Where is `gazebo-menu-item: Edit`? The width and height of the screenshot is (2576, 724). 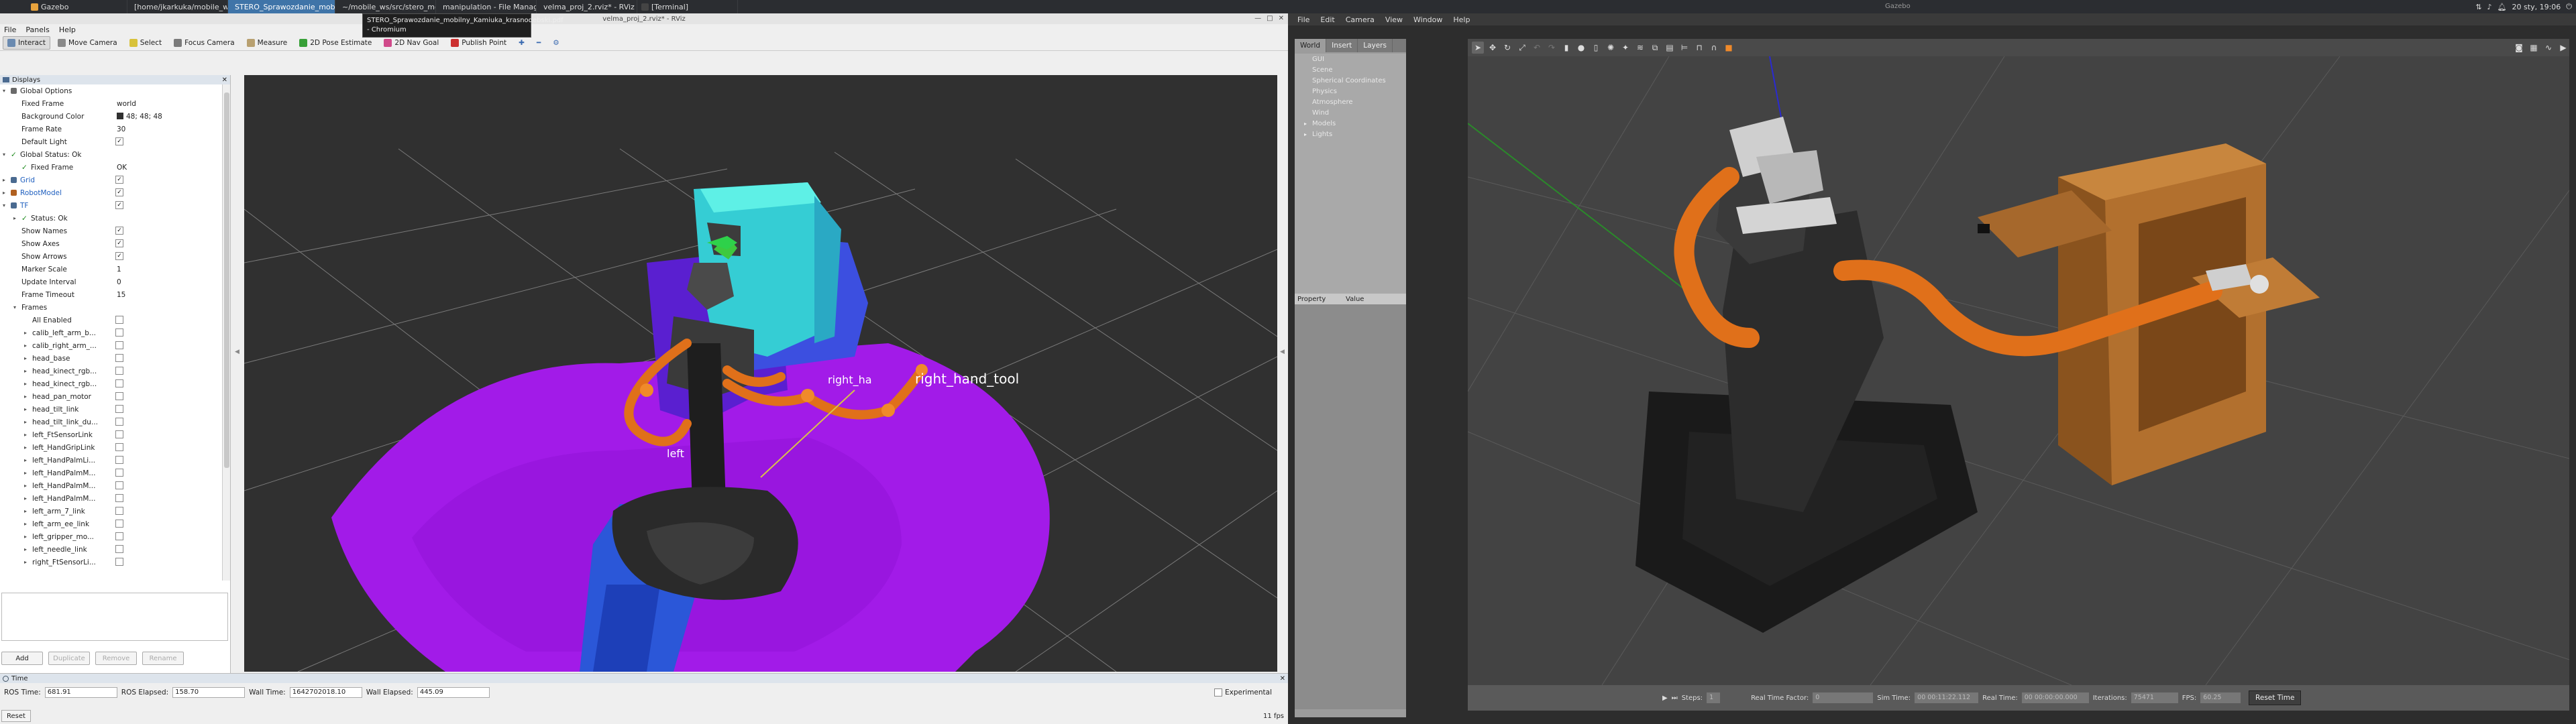
gazebo-menu-item: Edit is located at coordinates (1327, 19).